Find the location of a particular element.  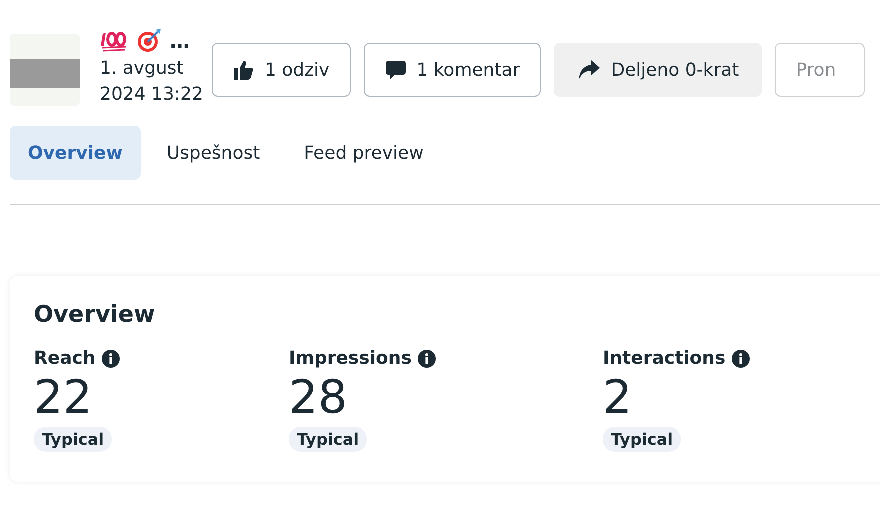

tab: Feed preview is located at coordinates (364, 153).